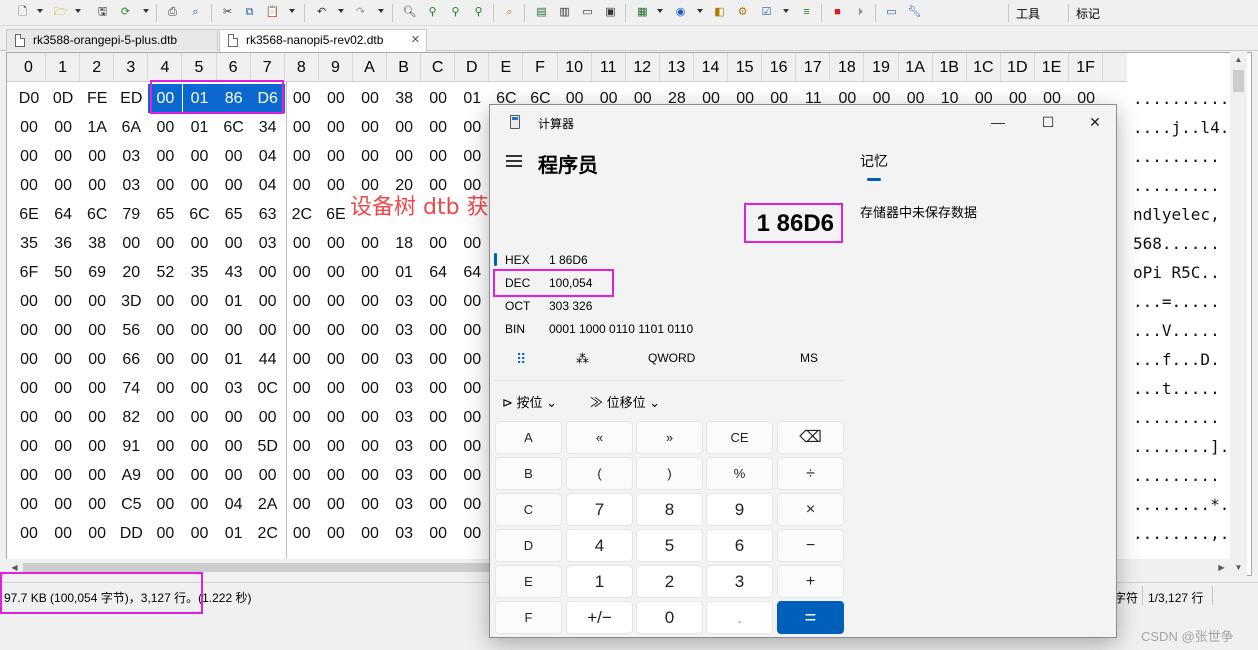 Image resolution: width=1258 pixels, height=650 pixels. What do you see at coordinates (102, 12) in the screenshot?
I see `save-icon: 🖫` at bounding box center [102, 12].